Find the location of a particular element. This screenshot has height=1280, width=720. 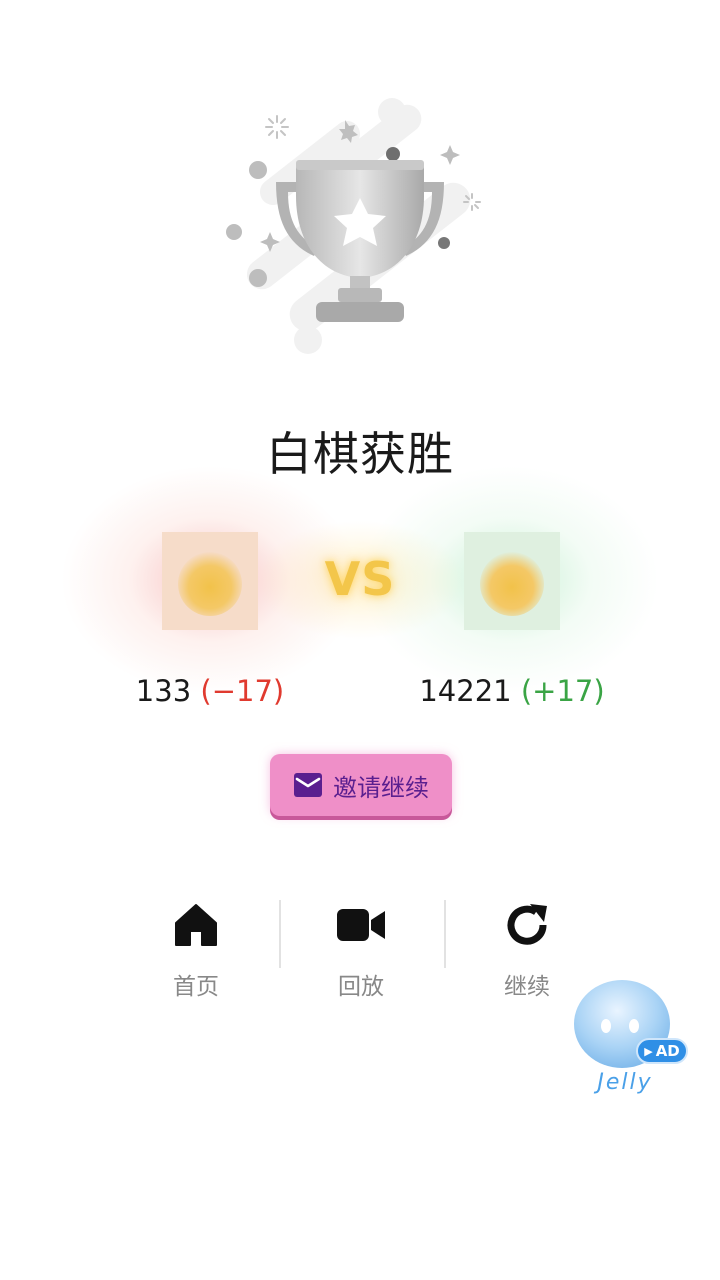

home-icon is located at coordinates (196, 925).